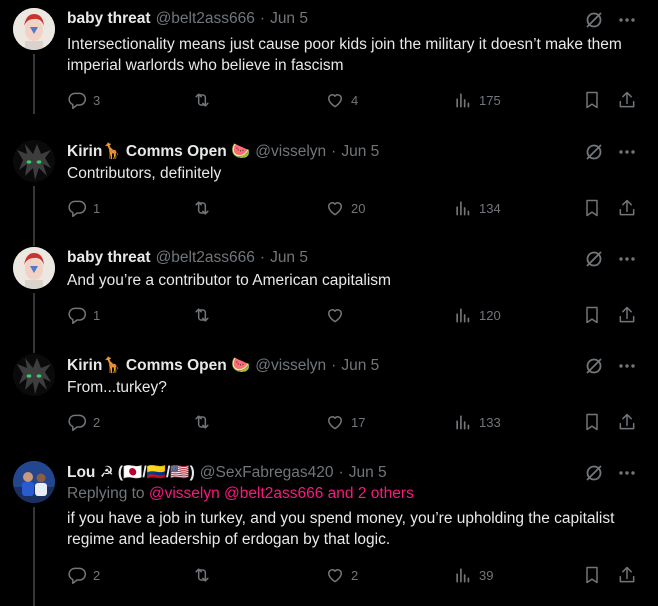 Image resolution: width=658 pixels, height=606 pixels. I want to click on tweet-header: baby threat @belt2ass666 · Jun 5, so click(187, 19).